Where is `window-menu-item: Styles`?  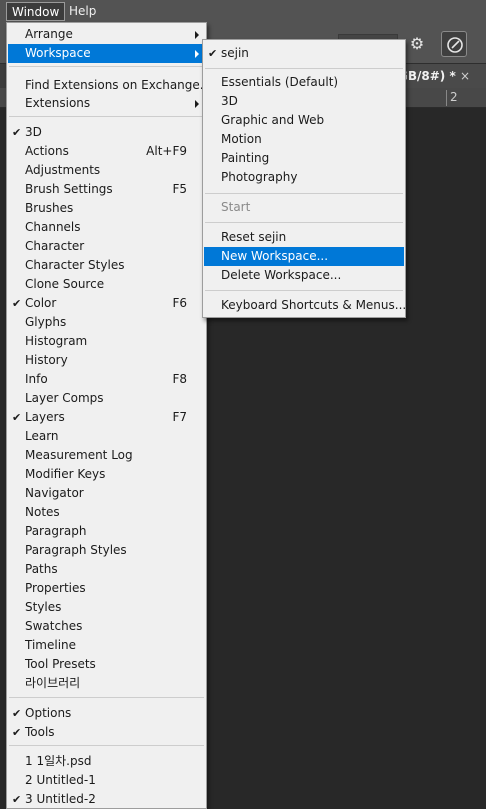
window-menu-item: Styles is located at coordinates (106, 607).